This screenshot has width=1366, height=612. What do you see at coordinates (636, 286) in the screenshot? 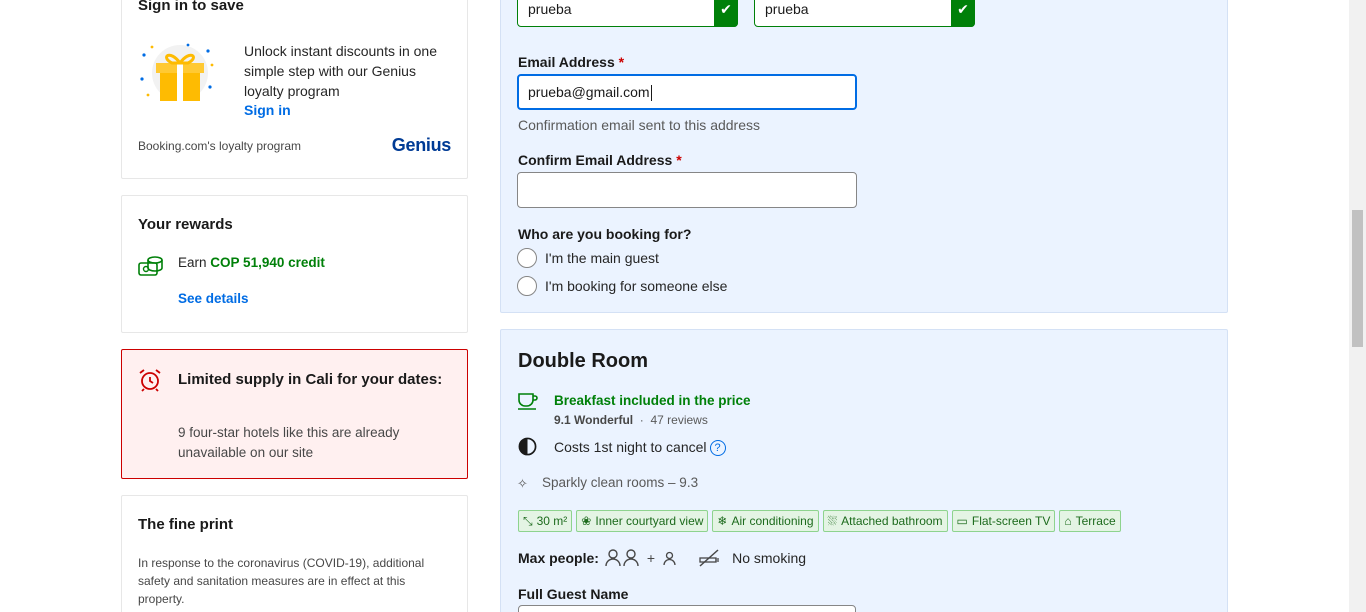
I see `radio-someone-else-label: I'm booking for someone else` at bounding box center [636, 286].